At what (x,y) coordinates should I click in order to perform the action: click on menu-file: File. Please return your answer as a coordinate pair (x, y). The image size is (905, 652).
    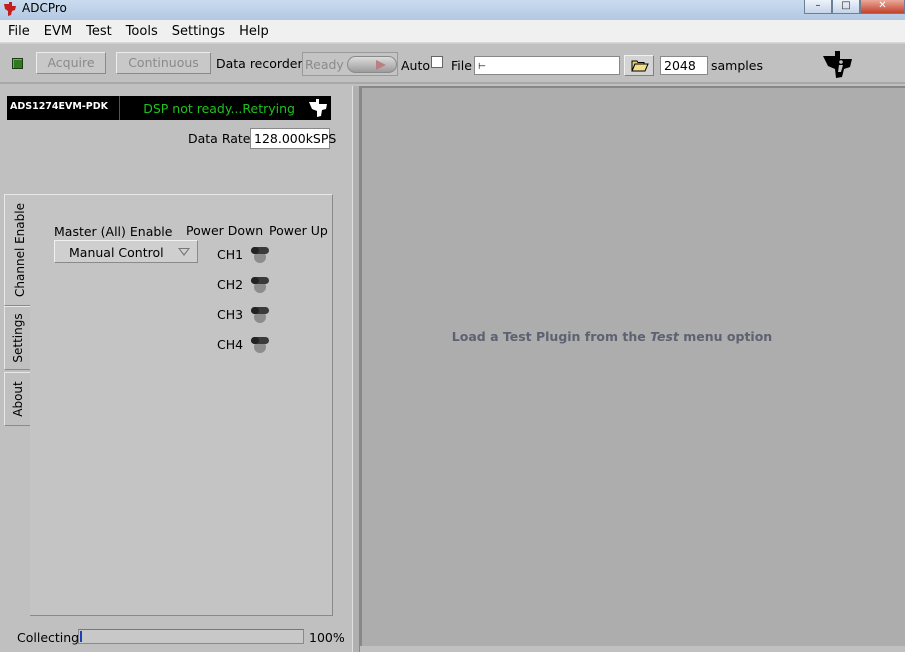
    Looking at the image, I should click on (18, 31).